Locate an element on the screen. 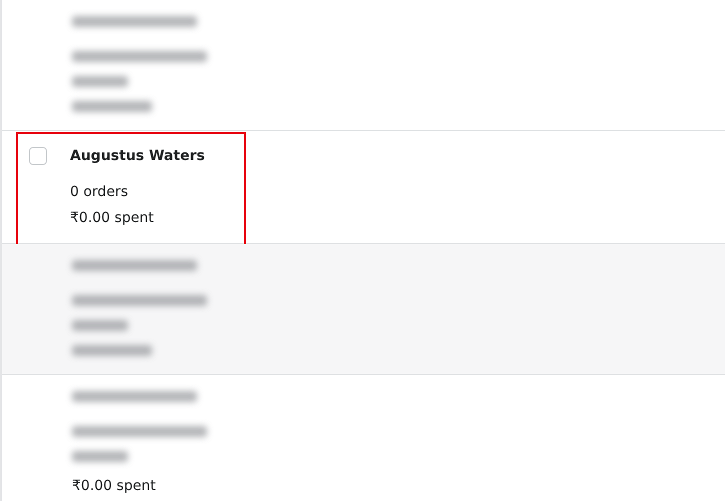  checkbox is located at coordinates (38, 156).